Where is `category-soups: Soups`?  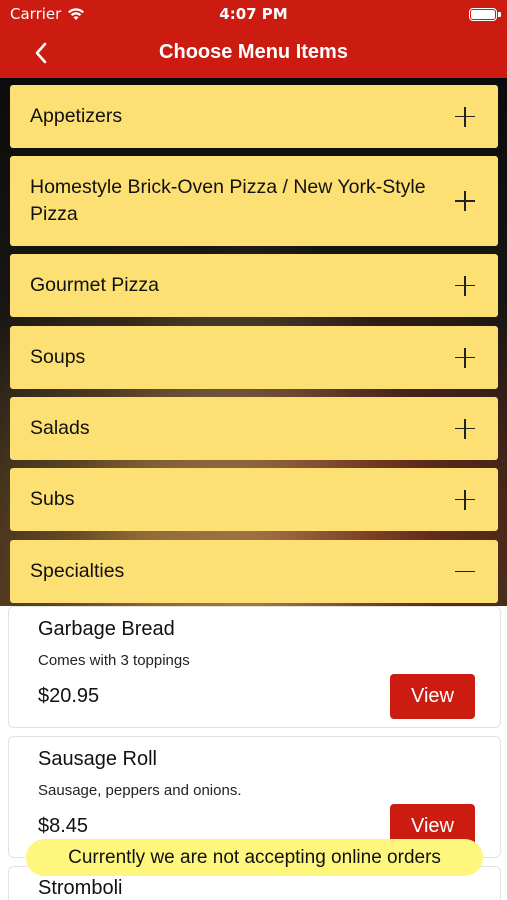 category-soups: Soups is located at coordinates (254, 357).